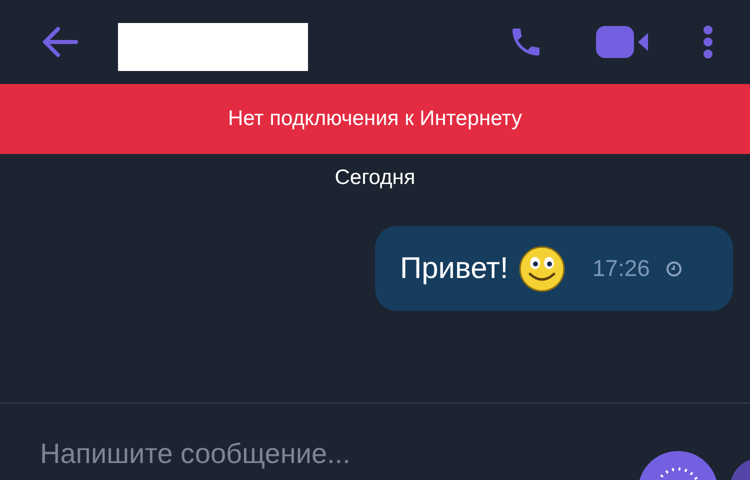  What do you see at coordinates (674, 268) in the screenshot?
I see `clock-icon` at bounding box center [674, 268].